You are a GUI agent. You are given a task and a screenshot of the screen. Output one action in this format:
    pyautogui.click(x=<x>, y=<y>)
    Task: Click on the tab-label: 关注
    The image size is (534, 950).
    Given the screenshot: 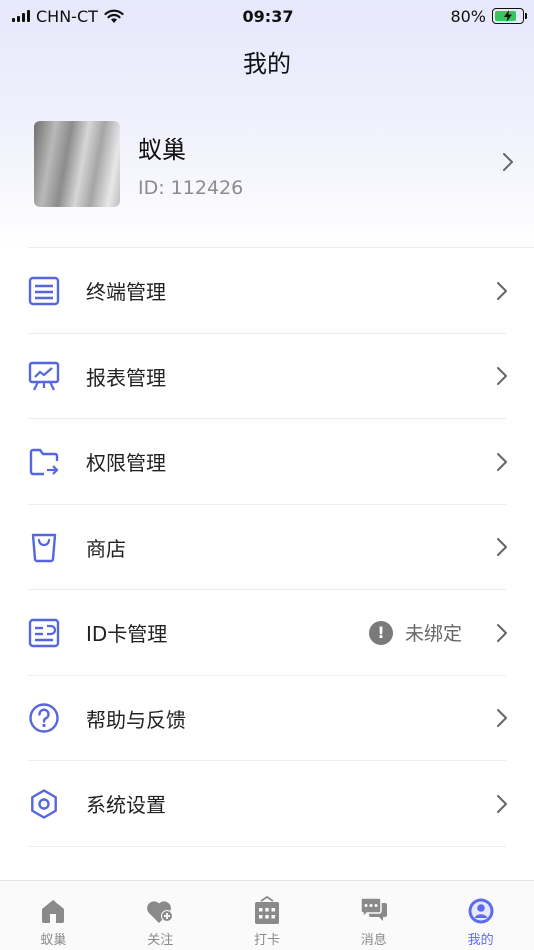 What is the action you would take?
    pyautogui.click(x=160, y=940)
    